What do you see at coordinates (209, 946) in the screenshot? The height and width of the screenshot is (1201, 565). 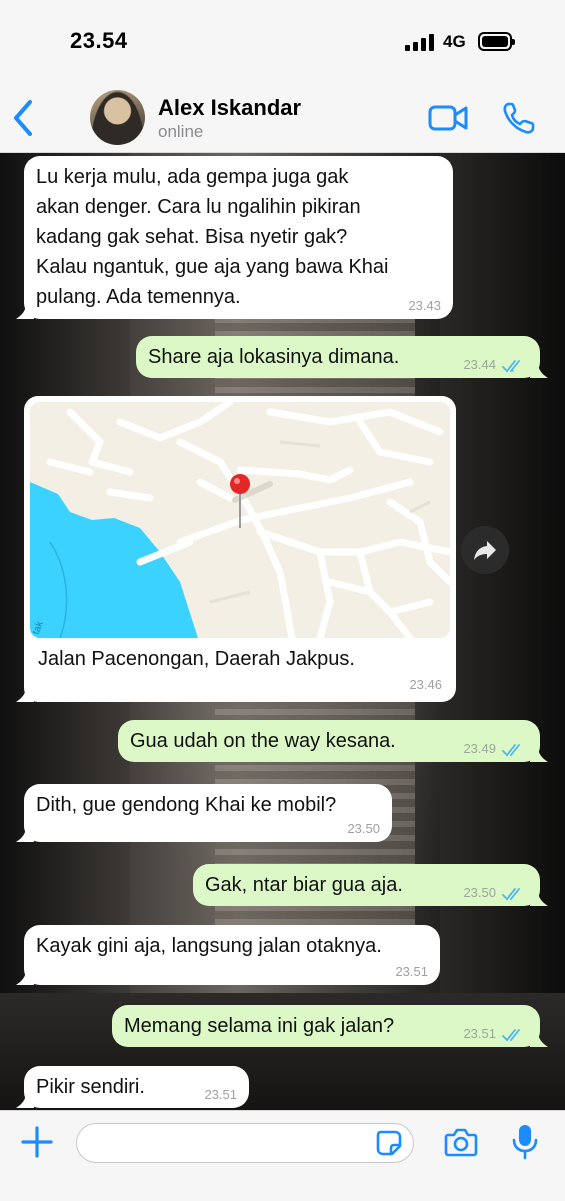 I see `message-text: Kayak gini aja, langsung jalan otaknya.` at bounding box center [209, 946].